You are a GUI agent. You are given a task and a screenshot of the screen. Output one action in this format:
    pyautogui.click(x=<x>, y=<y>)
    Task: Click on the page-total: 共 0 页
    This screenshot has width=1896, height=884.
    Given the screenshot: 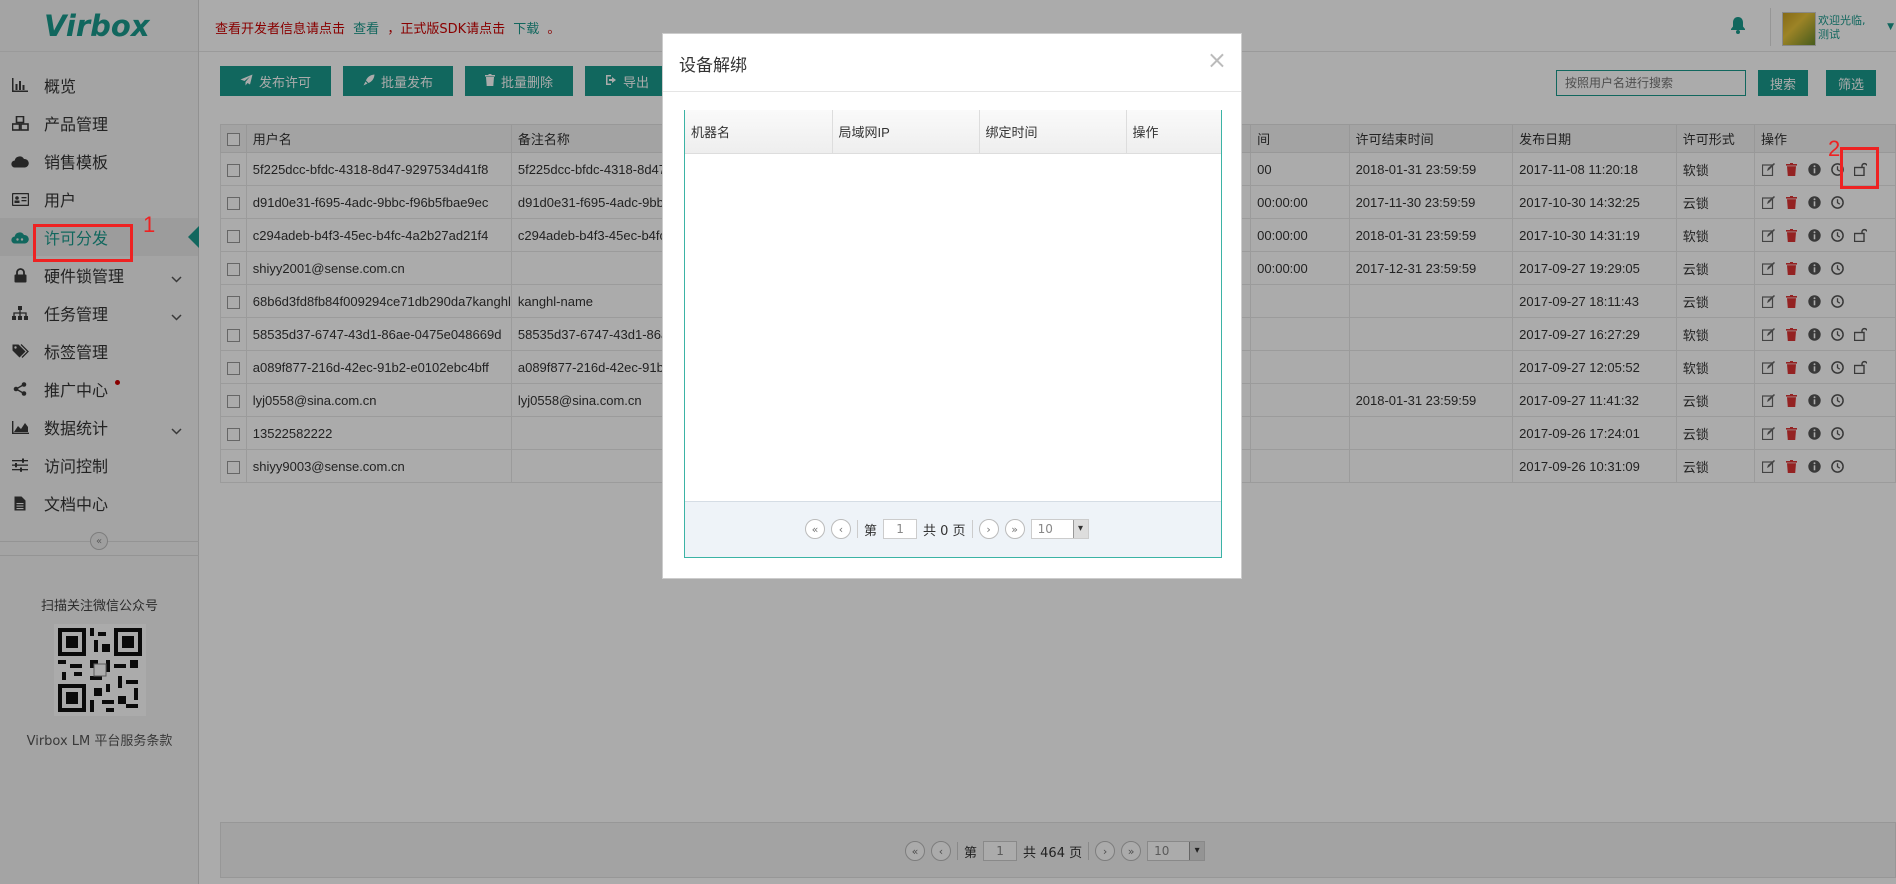 What is the action you would take?
    pyautogui.click(x=944, y=531)
    